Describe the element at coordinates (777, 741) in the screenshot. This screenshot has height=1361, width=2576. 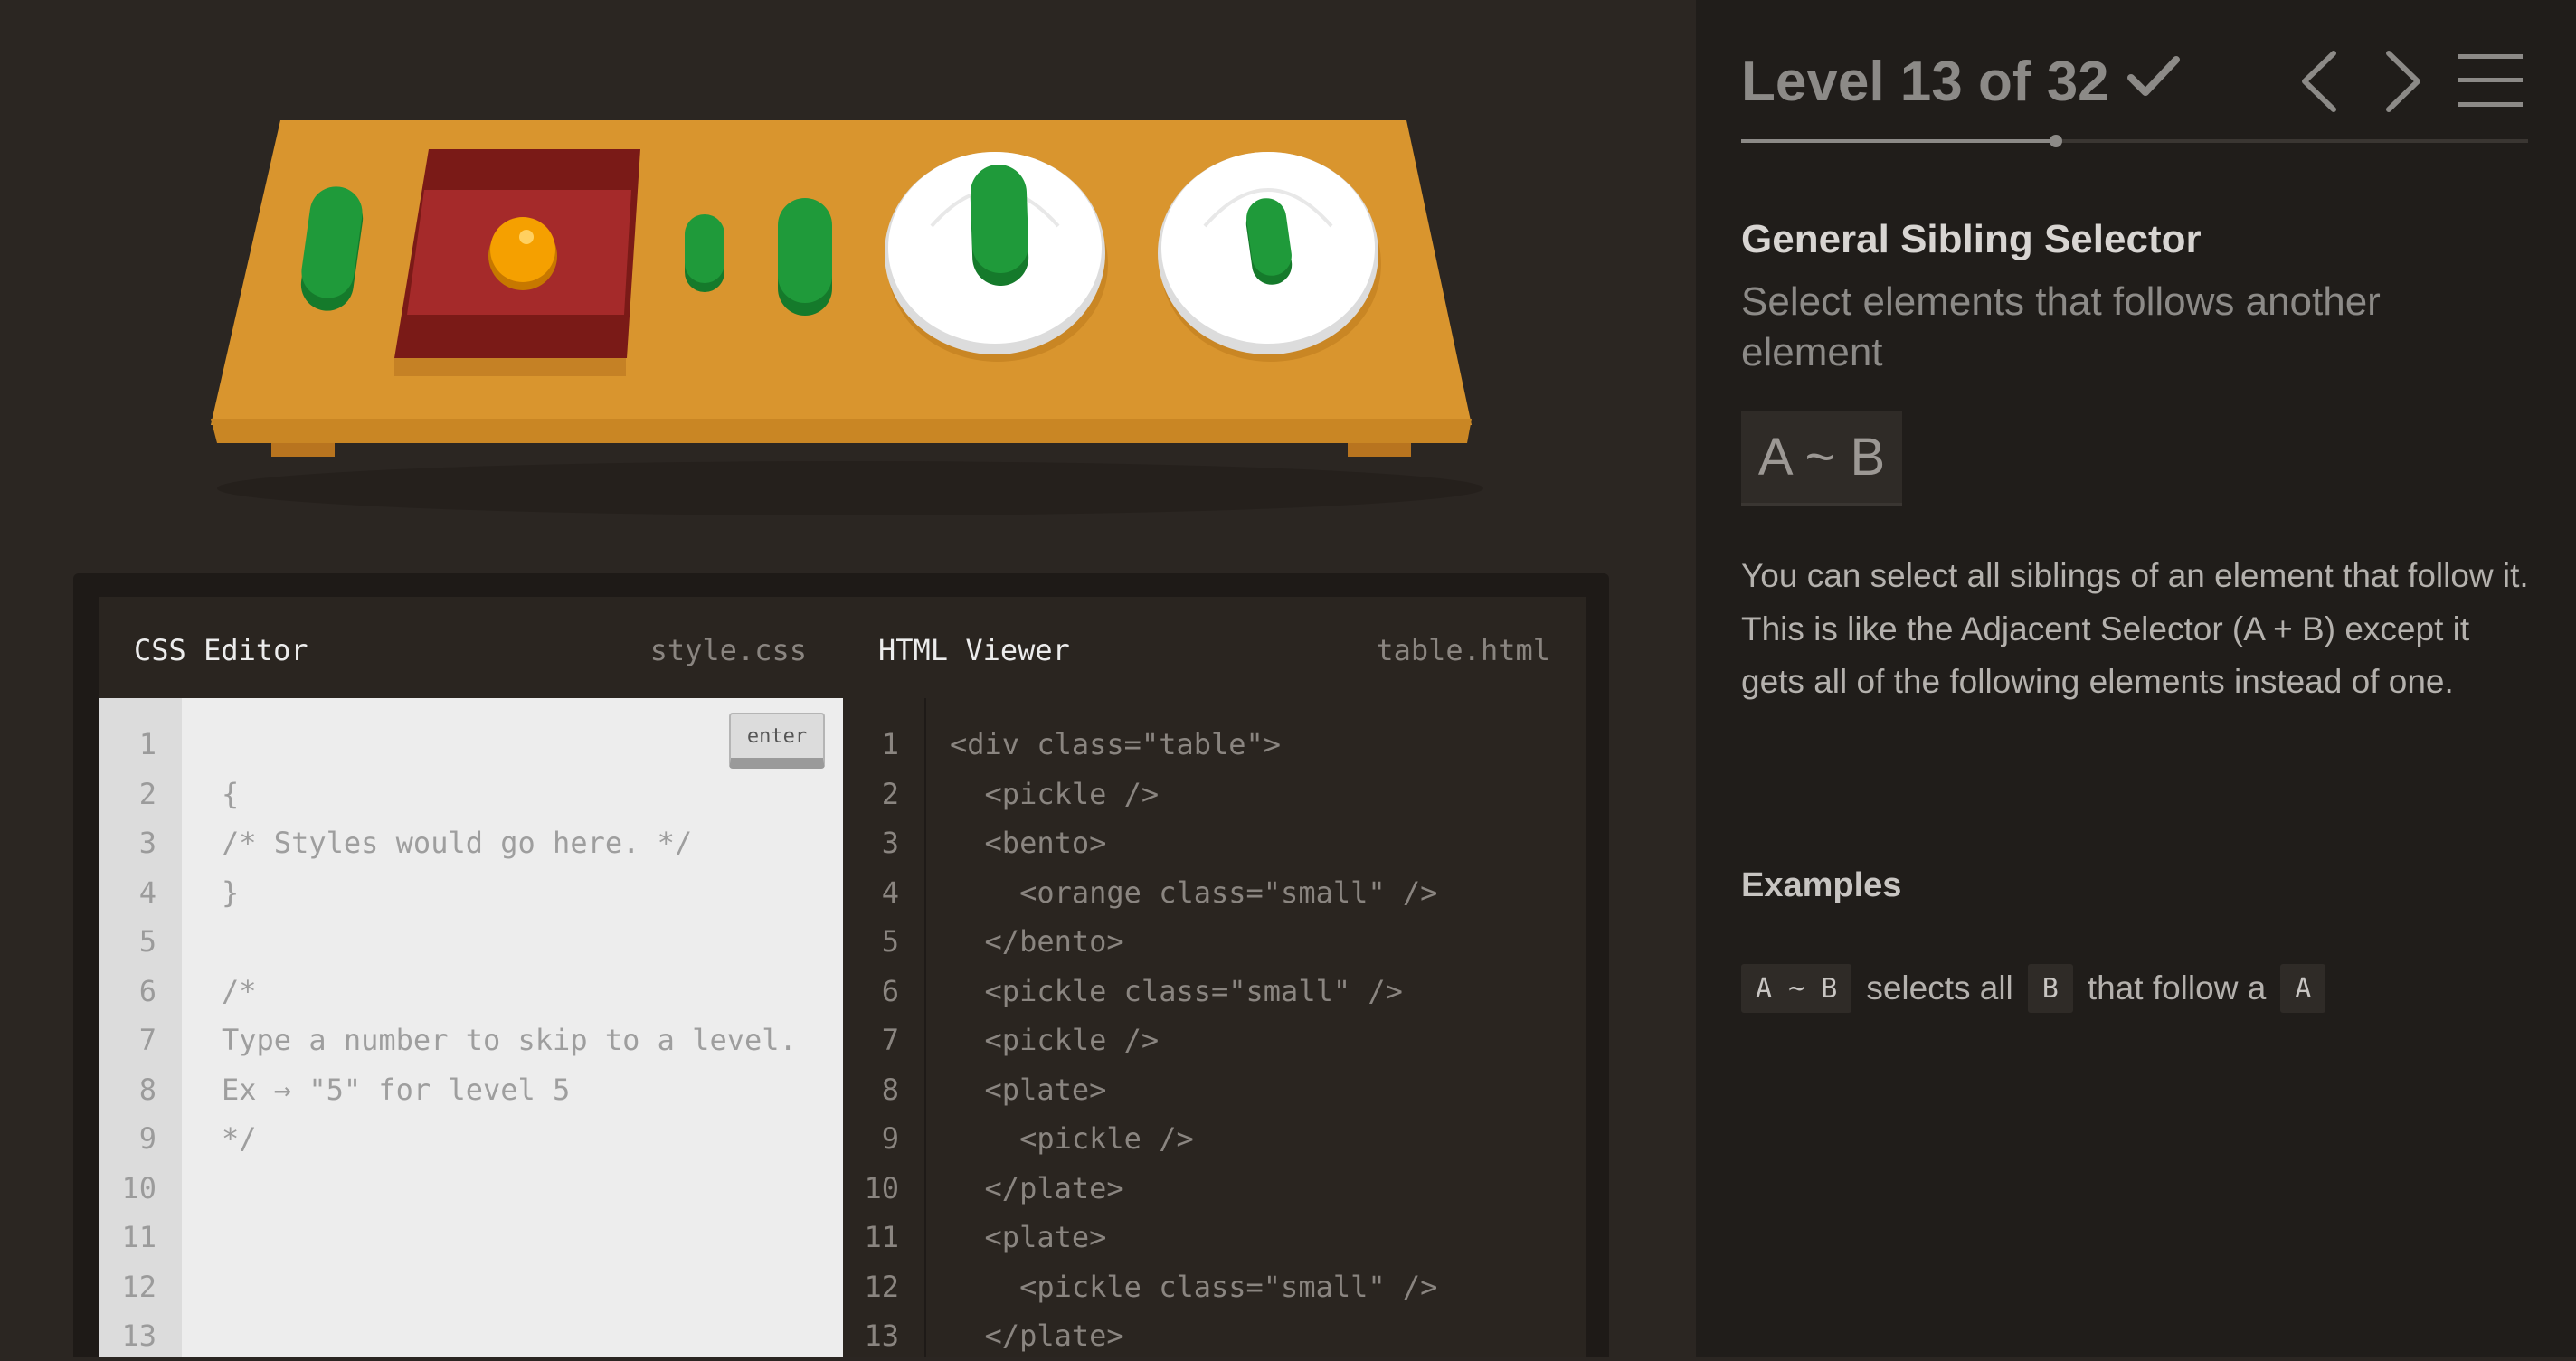
I see `enter-button: enter` at that location.